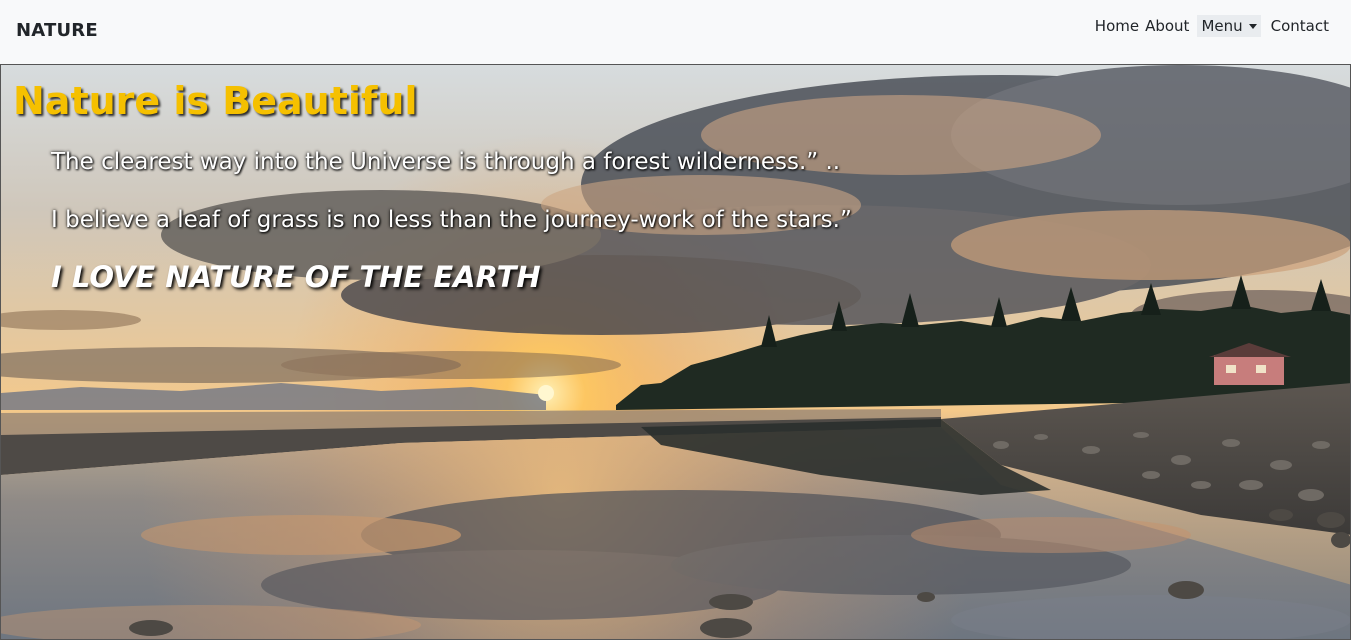 This screenshot has width=1351, height=640. I want to click on caret-down-icon, so click(1252, 26).